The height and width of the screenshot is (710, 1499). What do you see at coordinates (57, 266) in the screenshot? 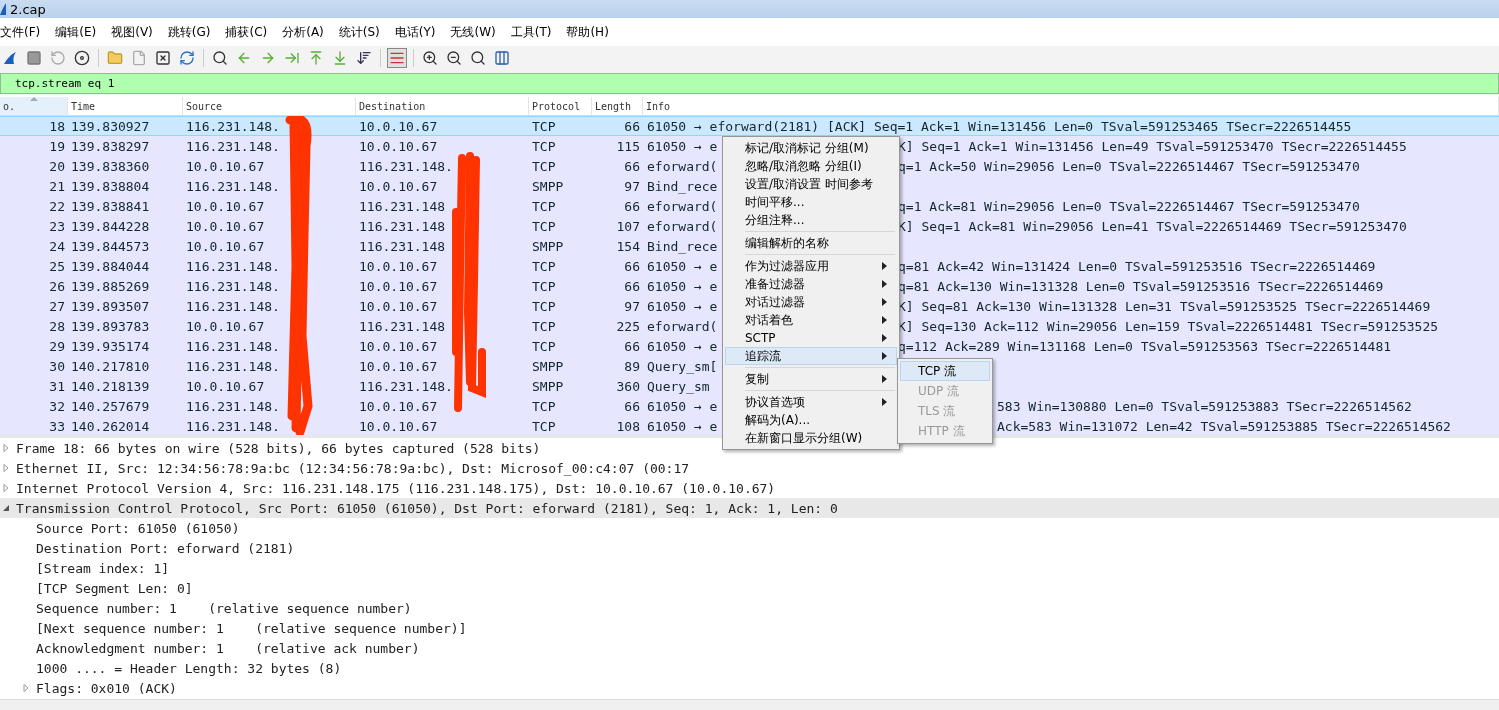
I see `table-cell-text: 25` at bounding box center [57, 266].